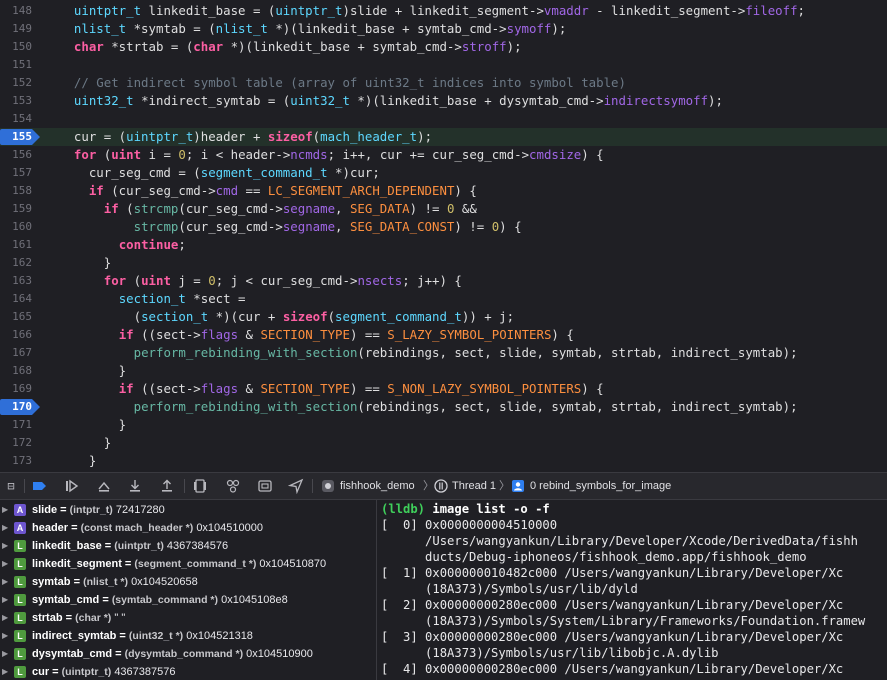 The width and height of the screenshot is (887, 680). I want to click on code-token: ;, so click(801, 10).